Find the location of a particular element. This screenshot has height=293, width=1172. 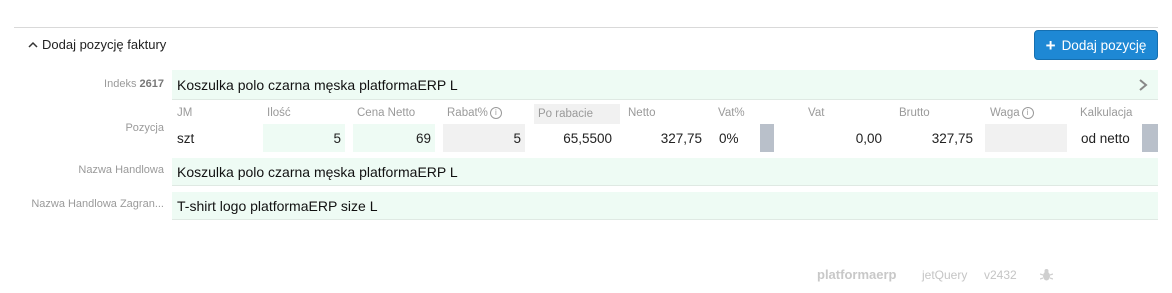

header-ilosc: Ilość is located at coordinates (279, 113).